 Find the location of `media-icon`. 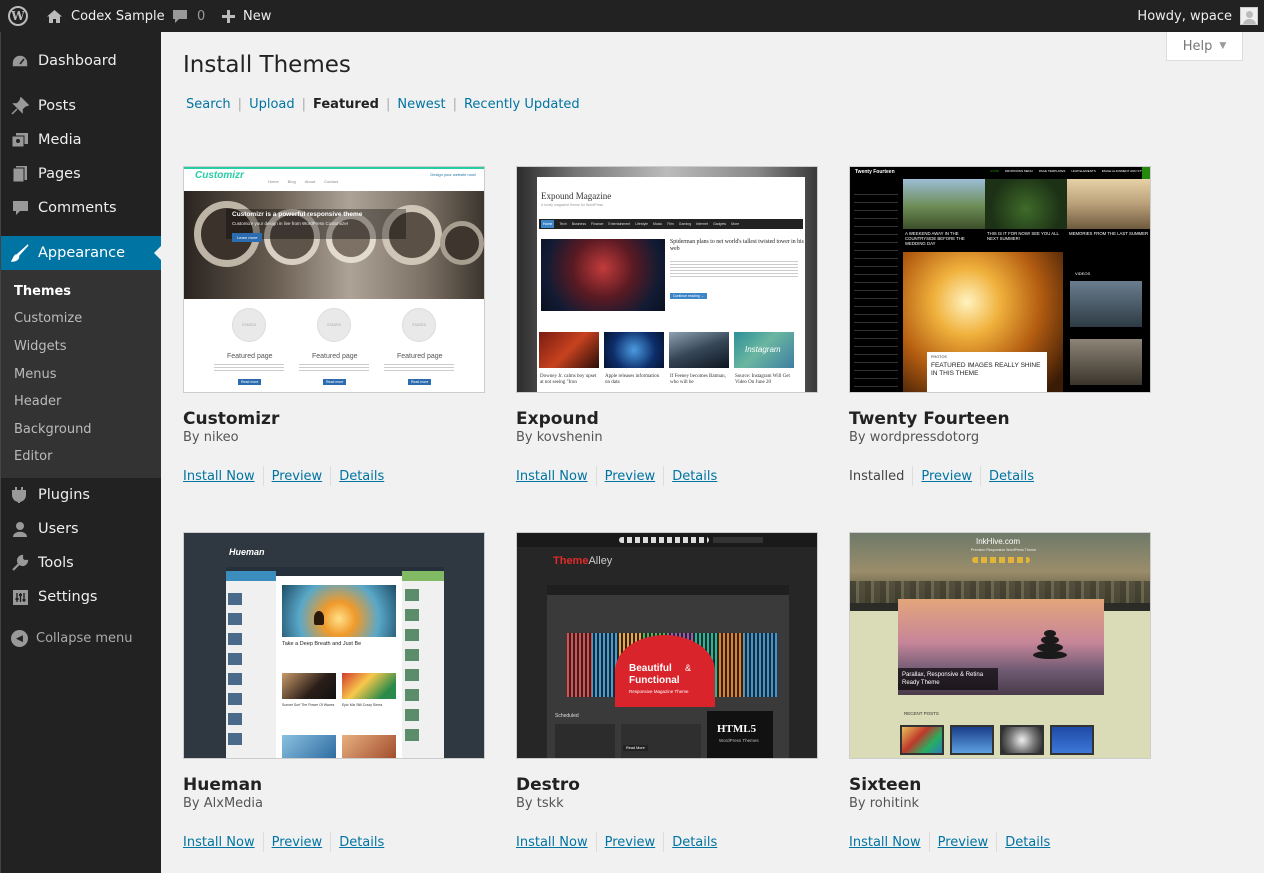

media-icon is located at coordinates (20, 140).